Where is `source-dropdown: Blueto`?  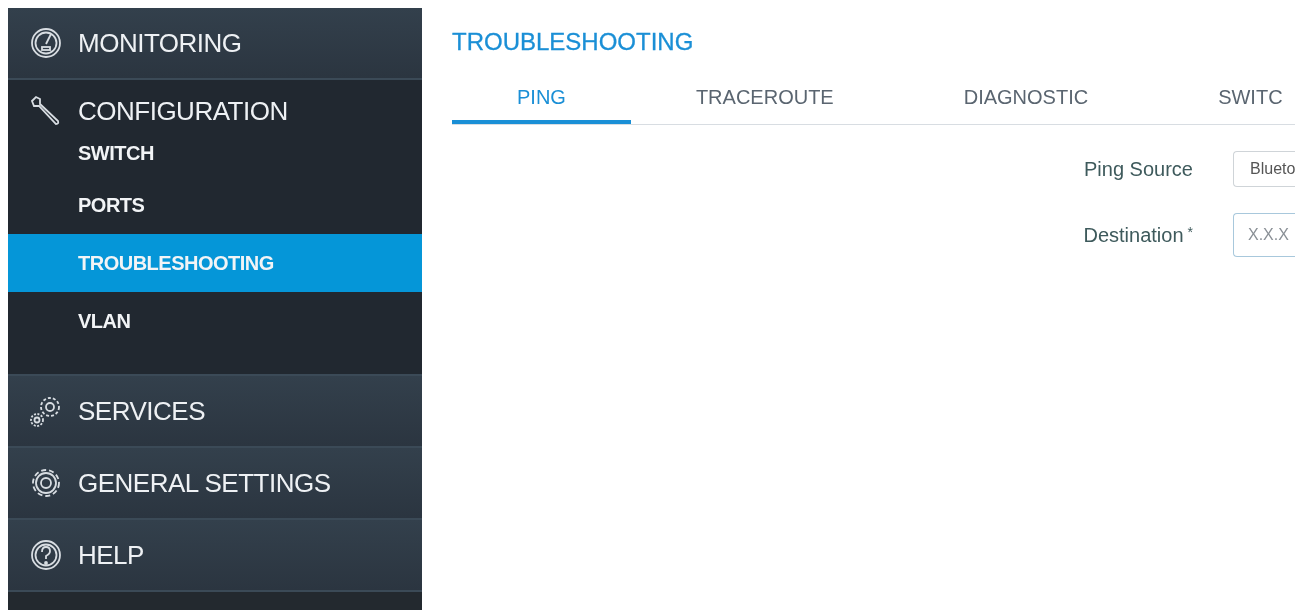
source-dropdown: Blueto is located at coordinates (1264, 169).